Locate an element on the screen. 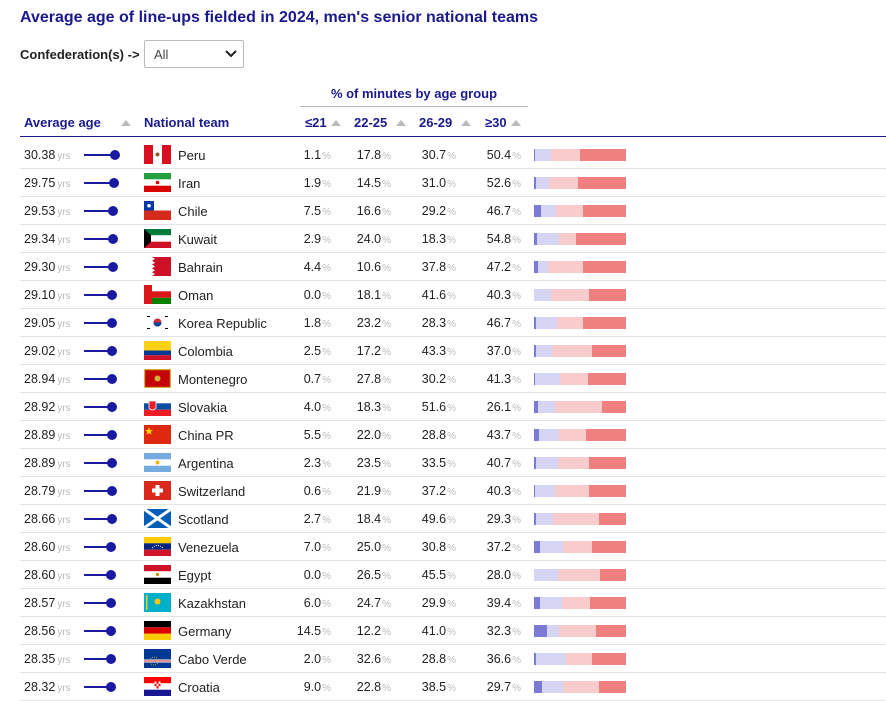 This screenshot has width=886, height=701. table-row: 29.53 yrs Chile 7.5% 16.6% 29.2% 46.7% is located at coordinates (453, 210).